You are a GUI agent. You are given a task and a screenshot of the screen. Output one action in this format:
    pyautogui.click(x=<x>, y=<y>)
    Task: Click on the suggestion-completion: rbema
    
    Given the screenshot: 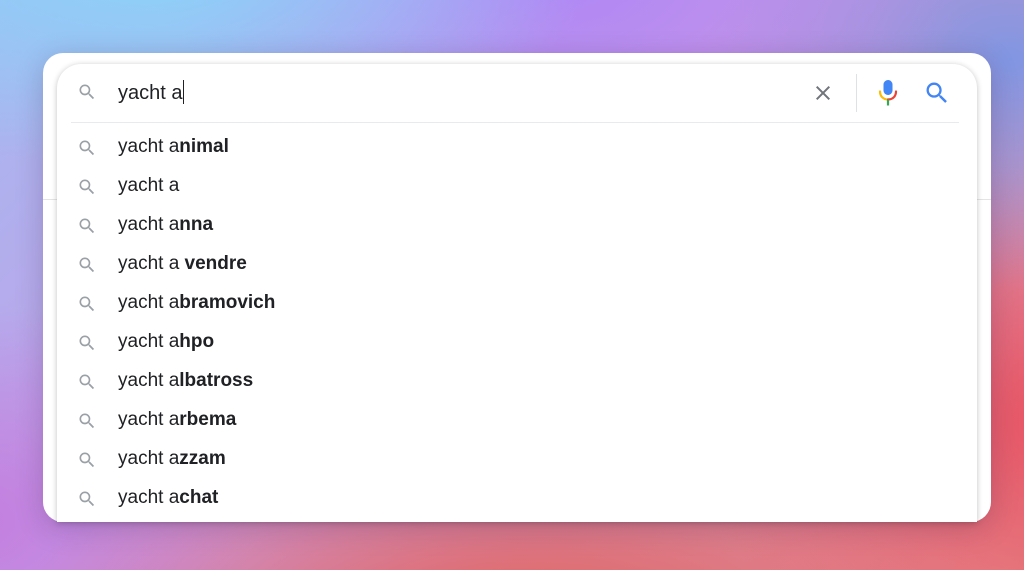 What is the action you would take?
    pyautogui.click(x=208, y=419)
    